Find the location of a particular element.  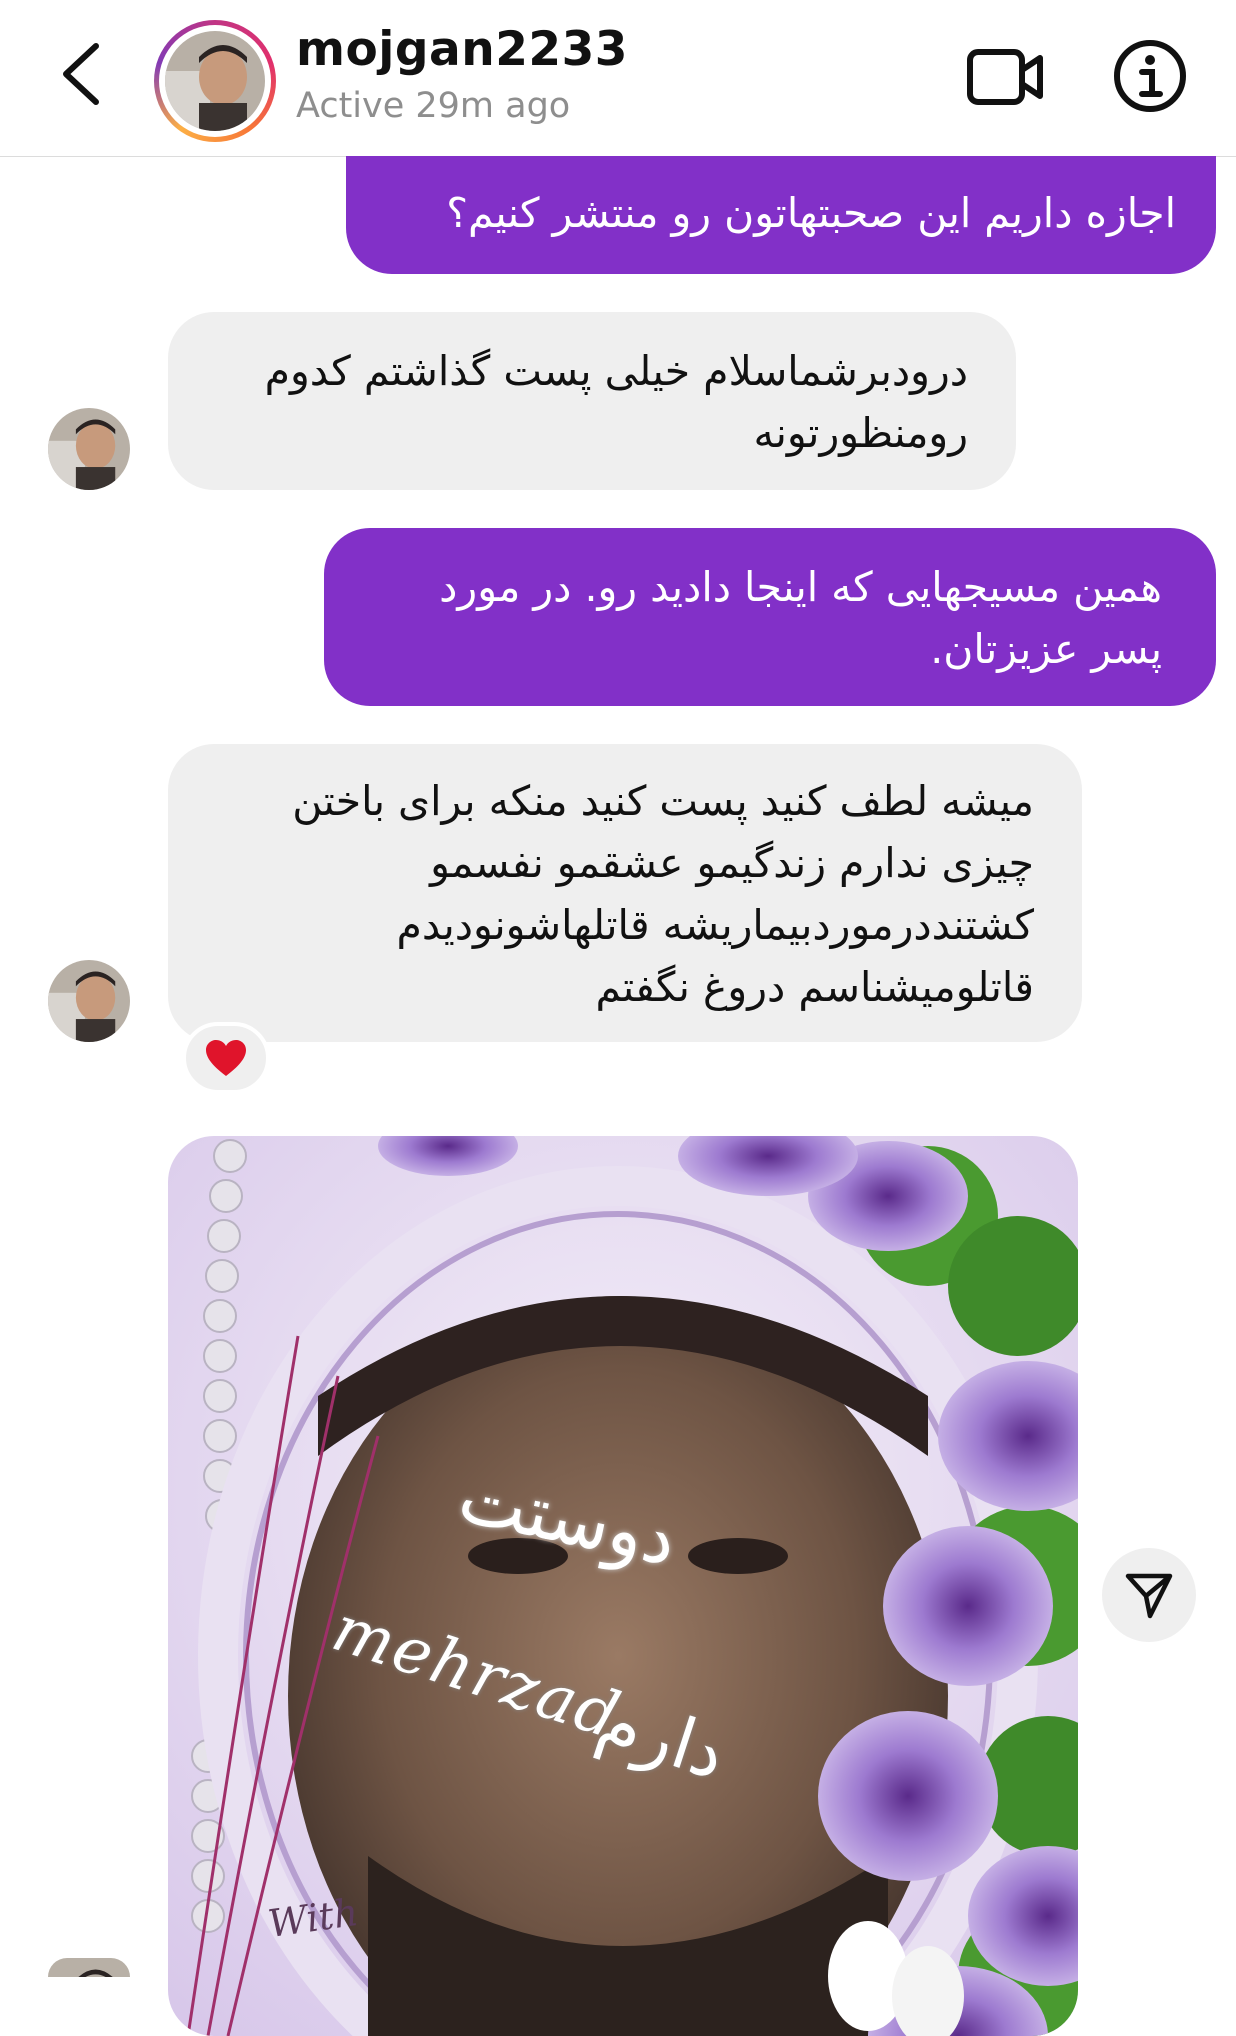

avatar-photo is located at coordinates (215, 81).